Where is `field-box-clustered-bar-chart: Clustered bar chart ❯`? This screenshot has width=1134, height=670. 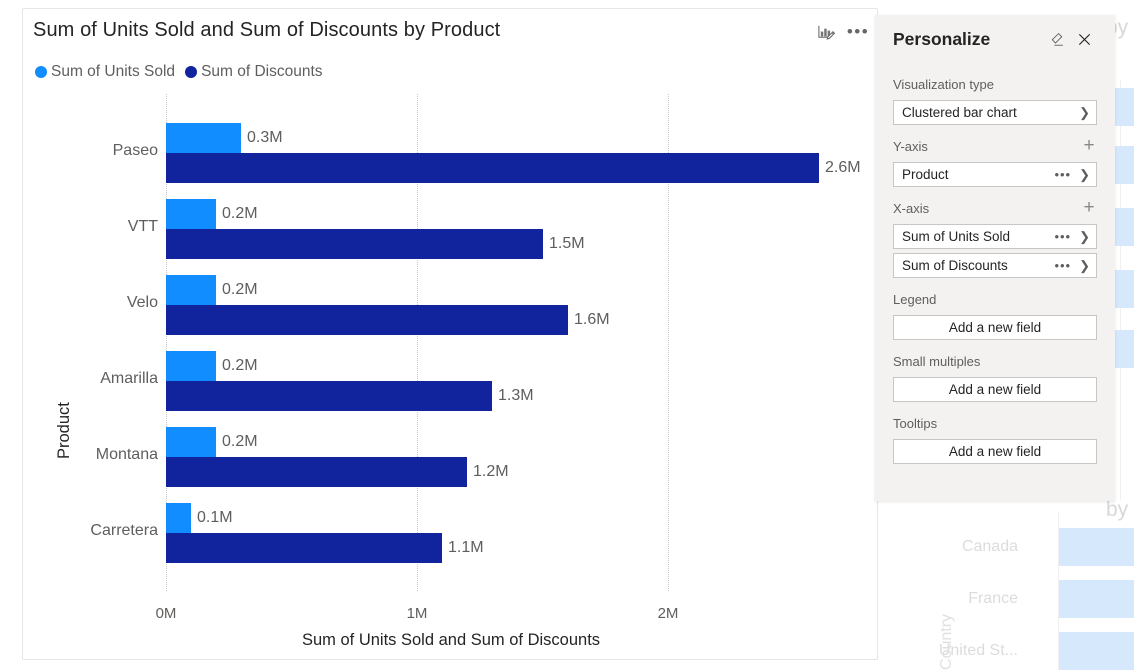 field-box-clustered-bar-chart: Clustered bar chart ❯ is located at coordinates (995, 112).